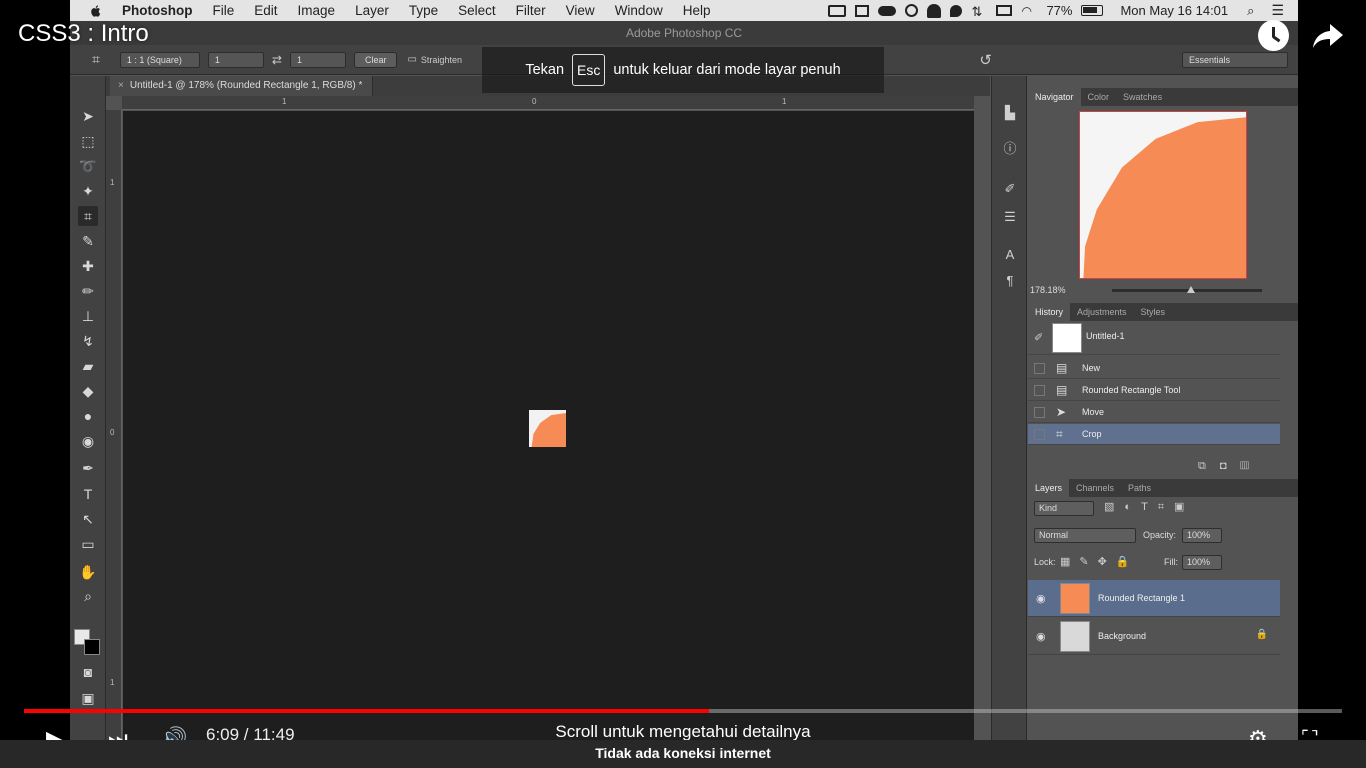  What do you see at coordinates (88, 116) in the screenshot?
I see `move-tool-icon: ➤` at bounding box center [88, 116].